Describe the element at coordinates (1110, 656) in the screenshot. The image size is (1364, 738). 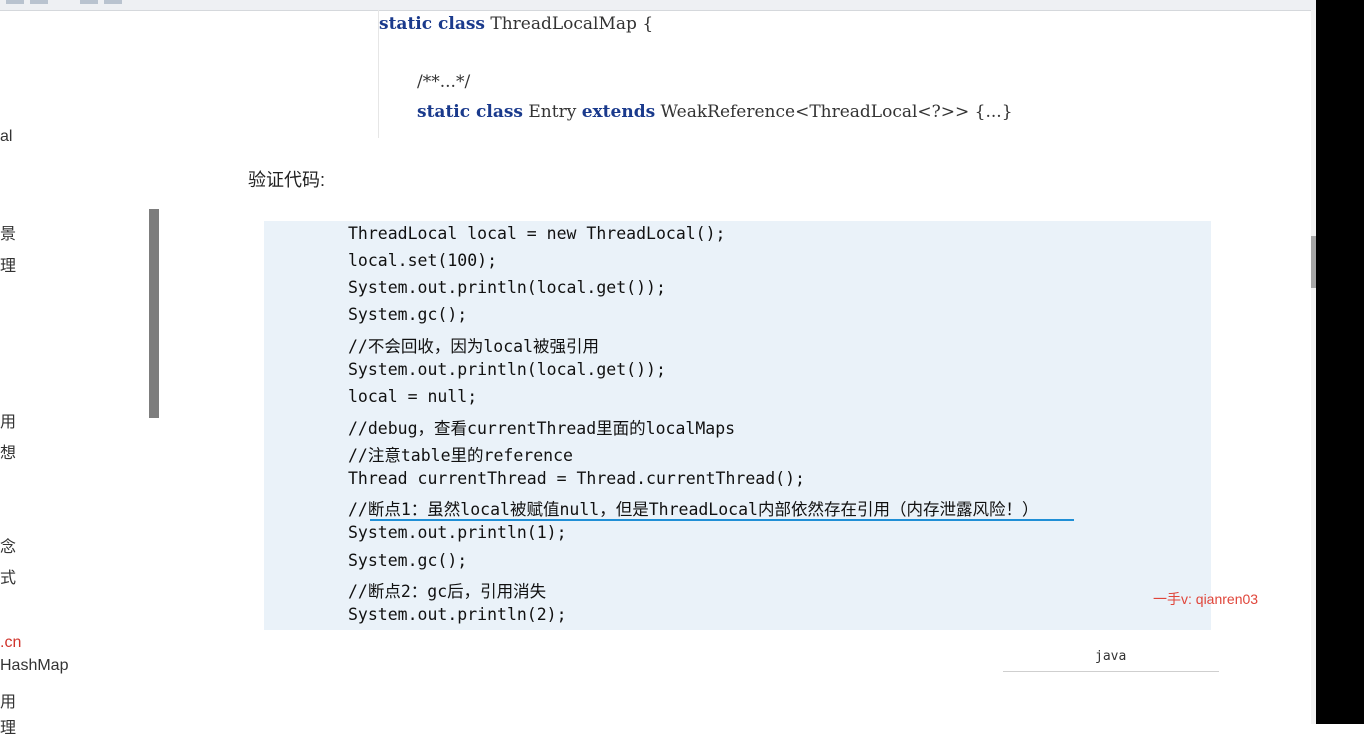
I see `code-language-selector: java` at that location.